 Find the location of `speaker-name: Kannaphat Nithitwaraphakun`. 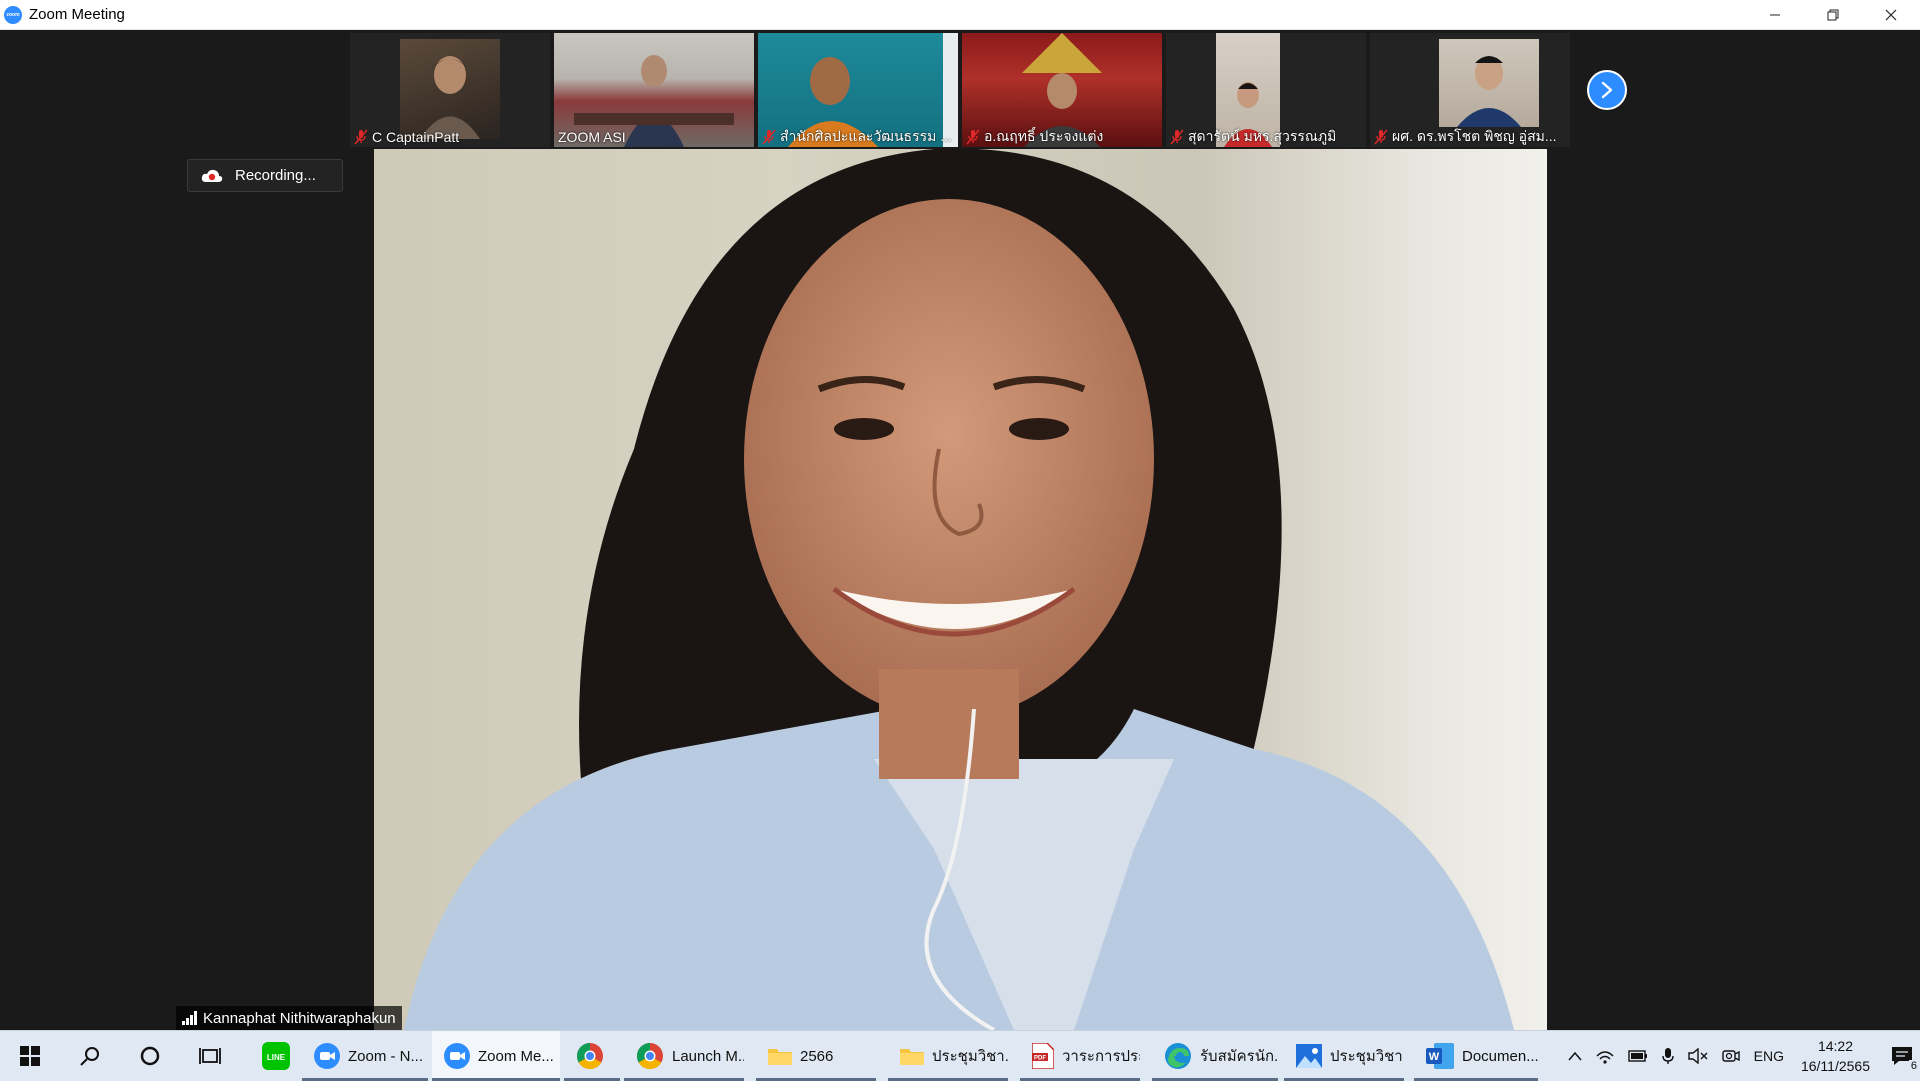

speaker-name: Kannaphat Nithitwaraphakun is located at coordinates (299, 1018).